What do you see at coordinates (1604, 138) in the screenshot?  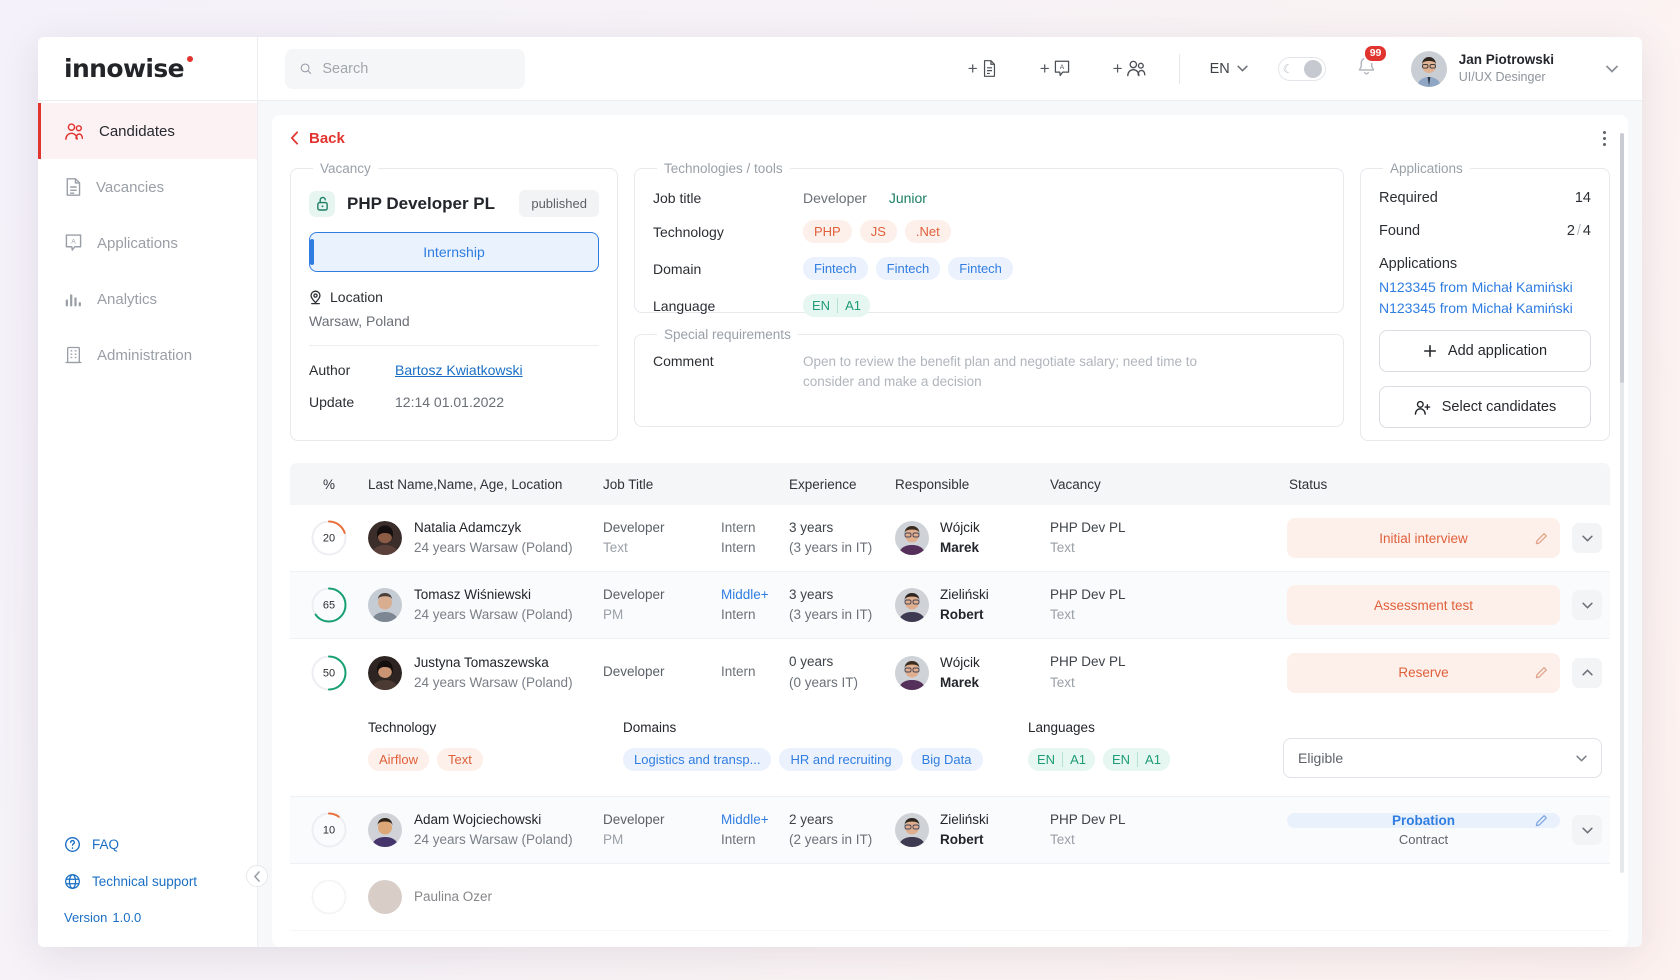 I see `more-options-button` at bounding box center [1604, 138].